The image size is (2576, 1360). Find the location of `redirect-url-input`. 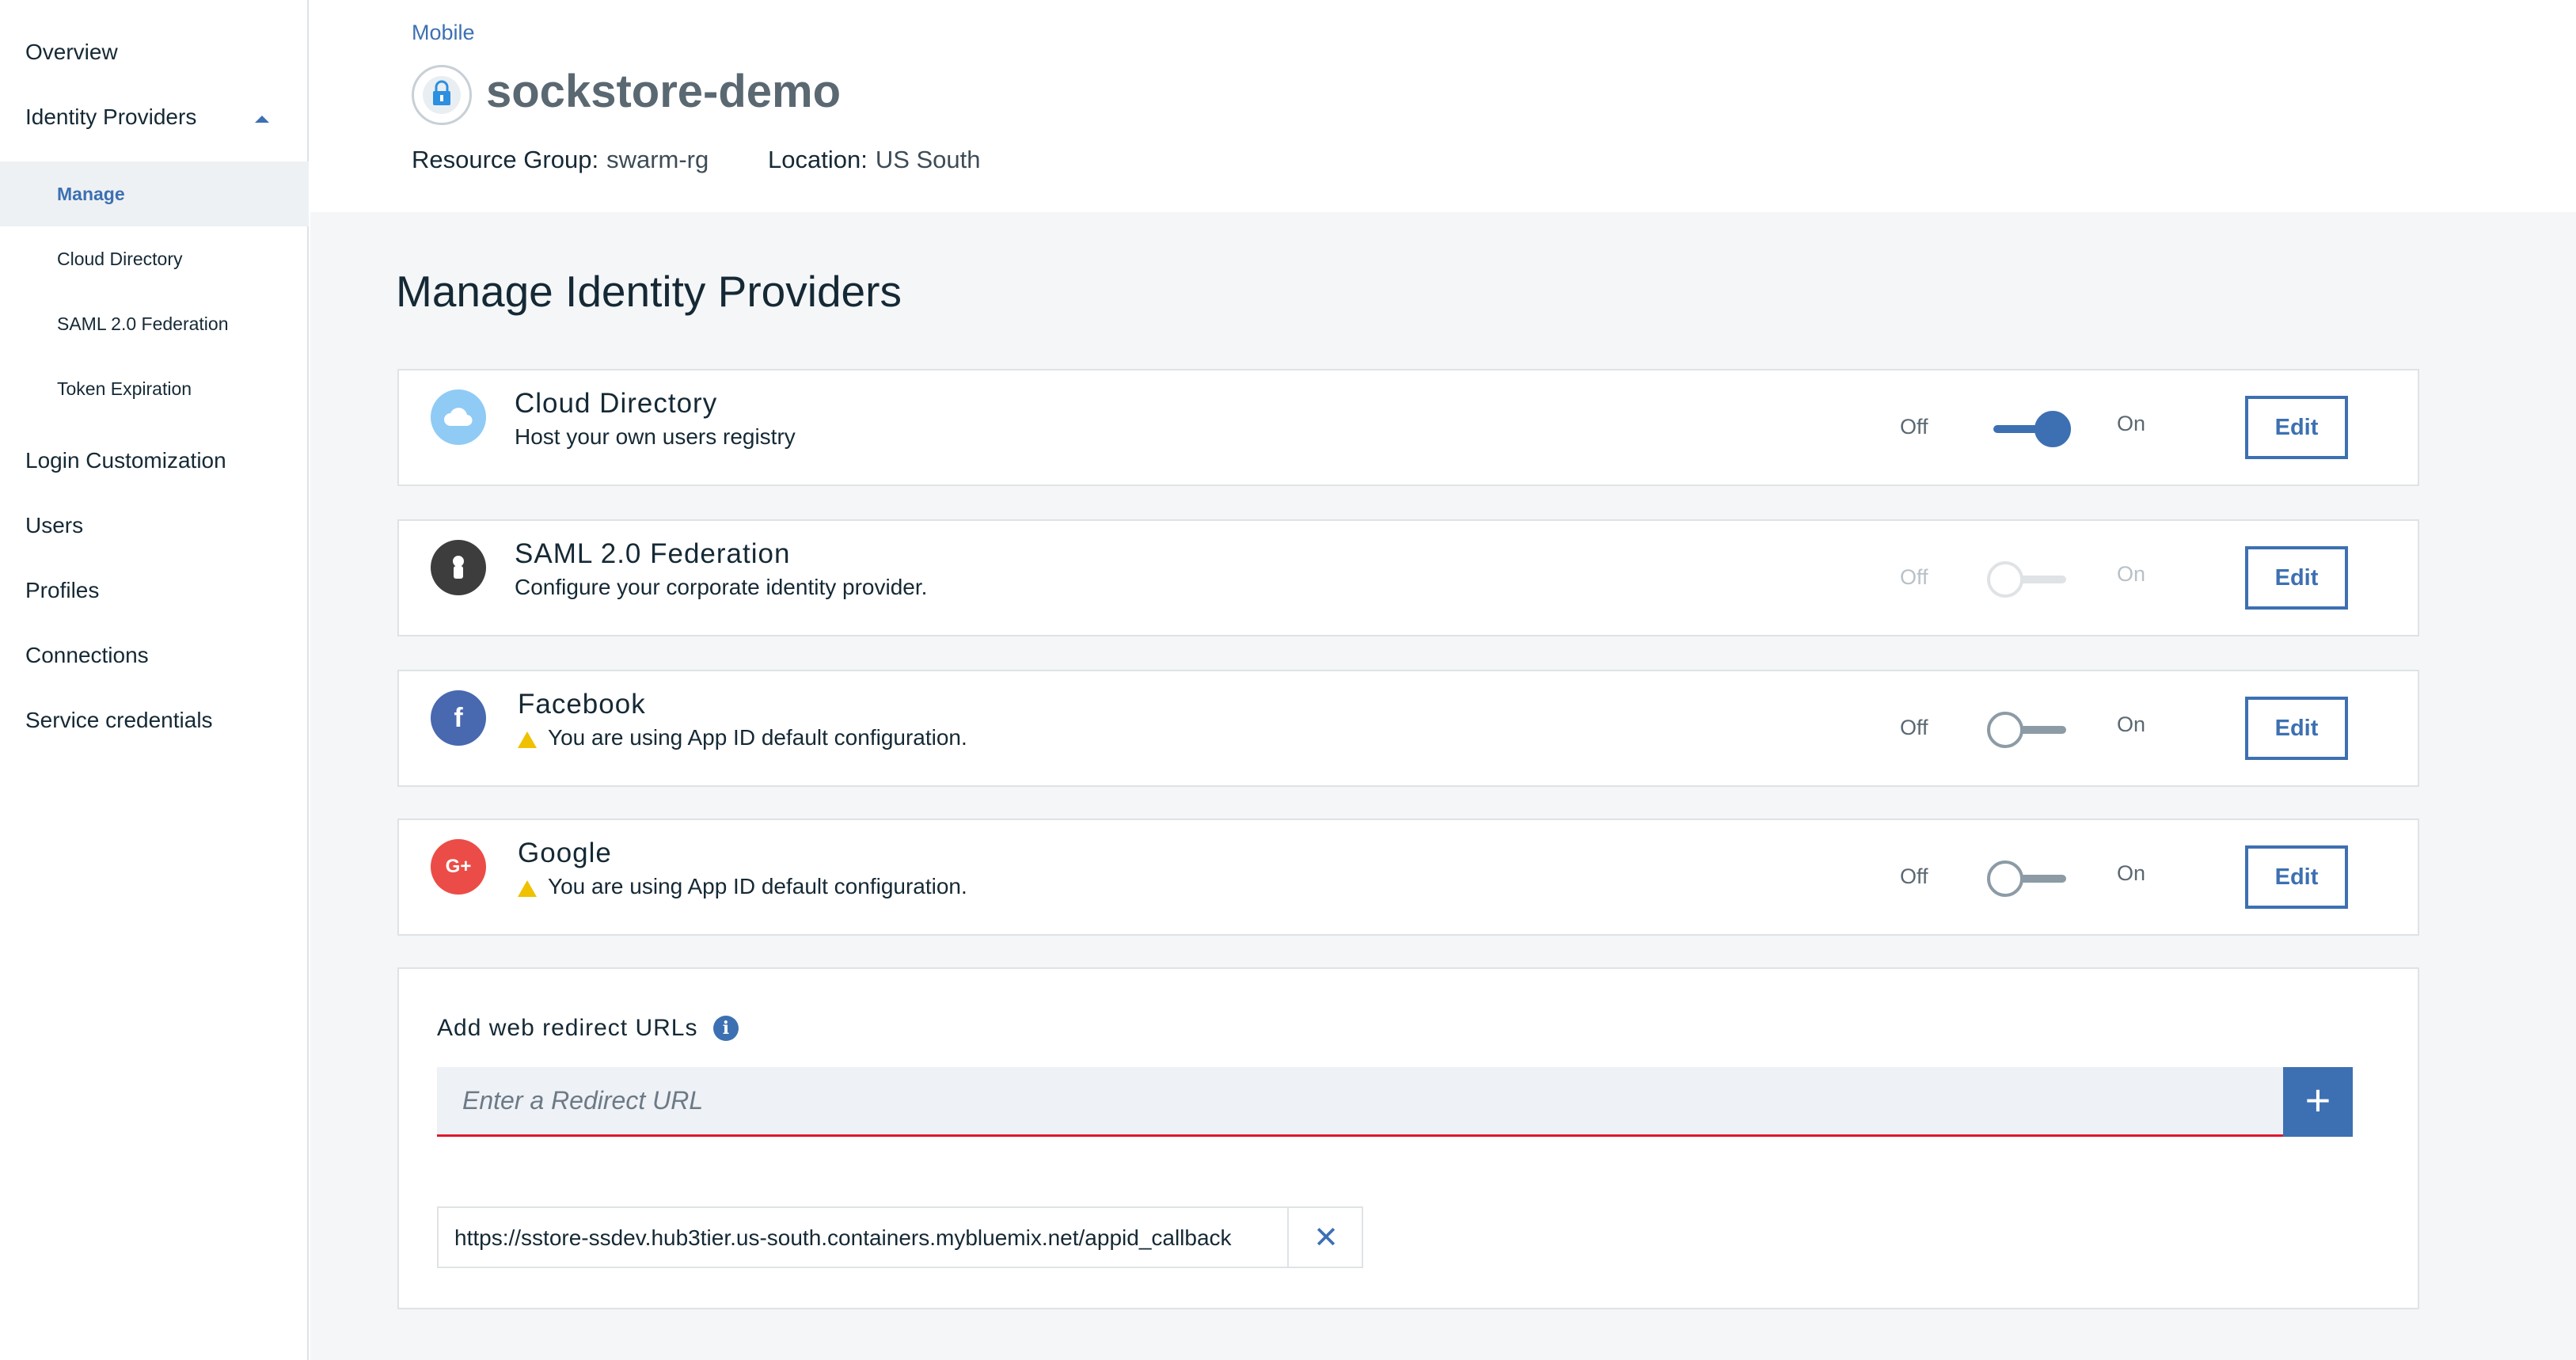

redirect-url-input is located at coordinates (1360, 1102).